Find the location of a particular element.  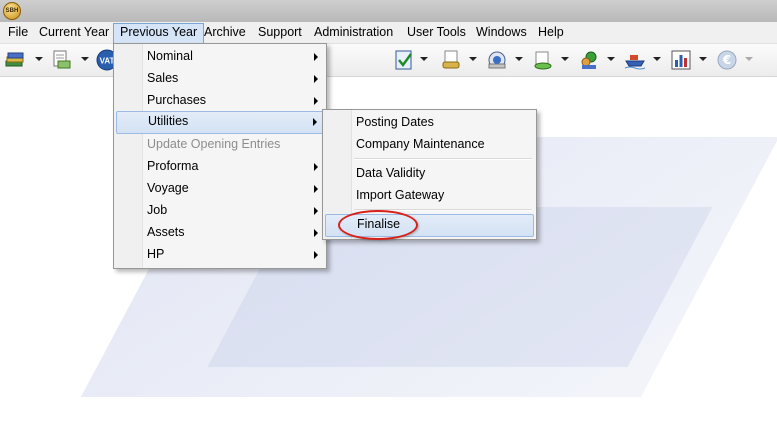

menu-item-label: Purchases is located at coordinates (177, 100).